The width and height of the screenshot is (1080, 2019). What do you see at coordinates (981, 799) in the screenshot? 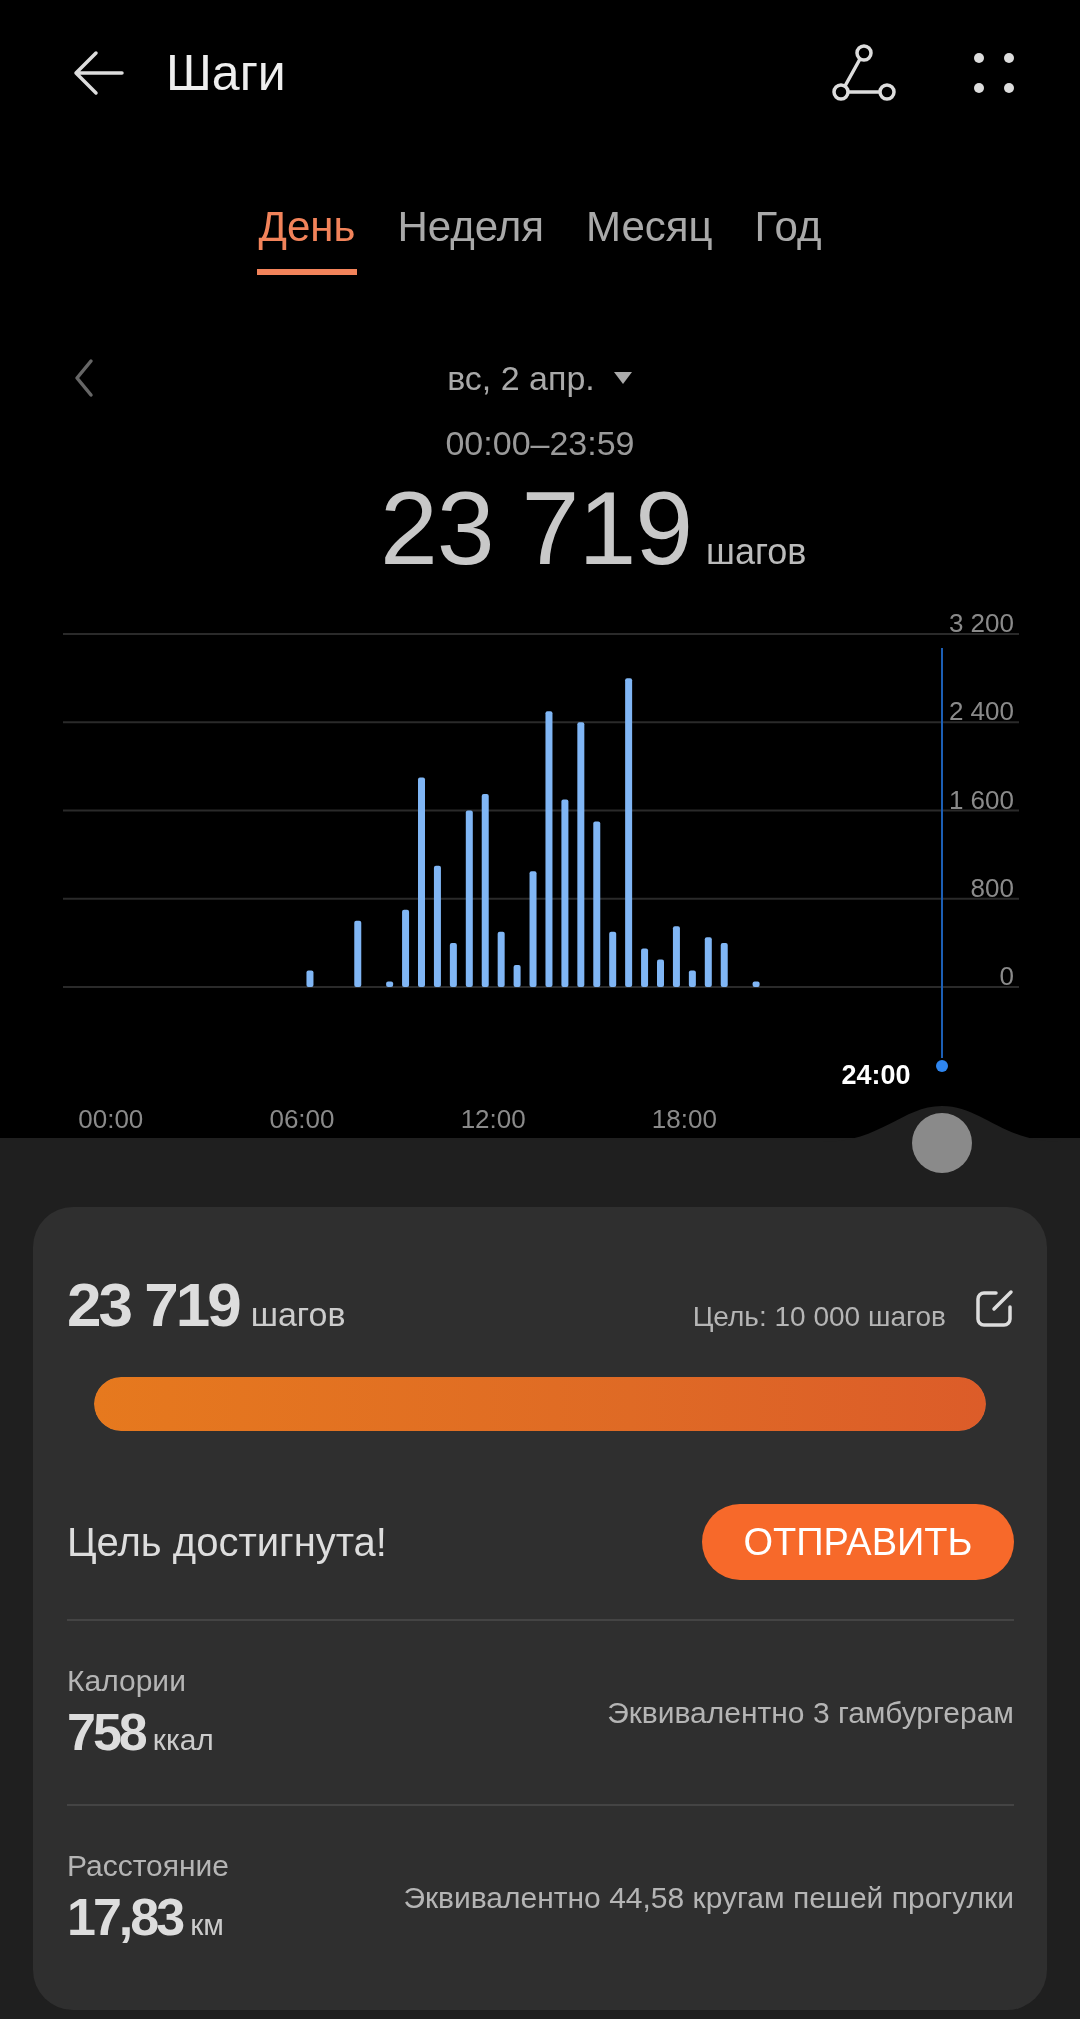
I see `y-axis-label: 1 600` at bounding box center [981, 799].